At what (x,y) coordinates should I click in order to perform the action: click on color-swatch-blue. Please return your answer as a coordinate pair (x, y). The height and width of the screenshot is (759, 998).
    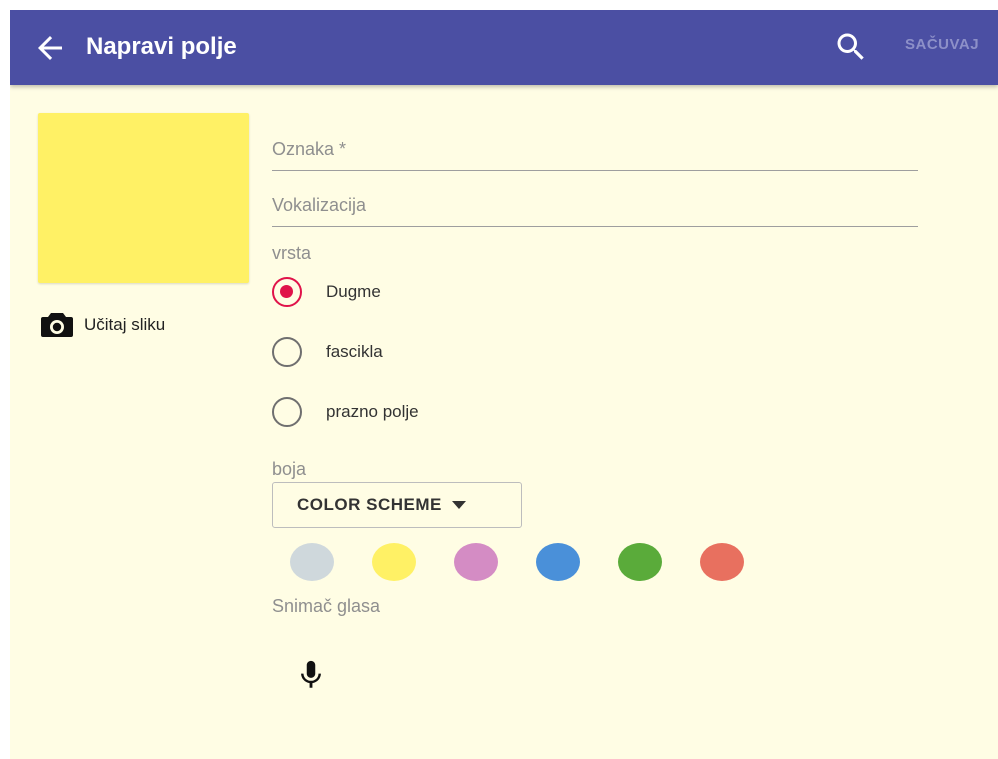
    Looking at the image, I should click on (558, 562).